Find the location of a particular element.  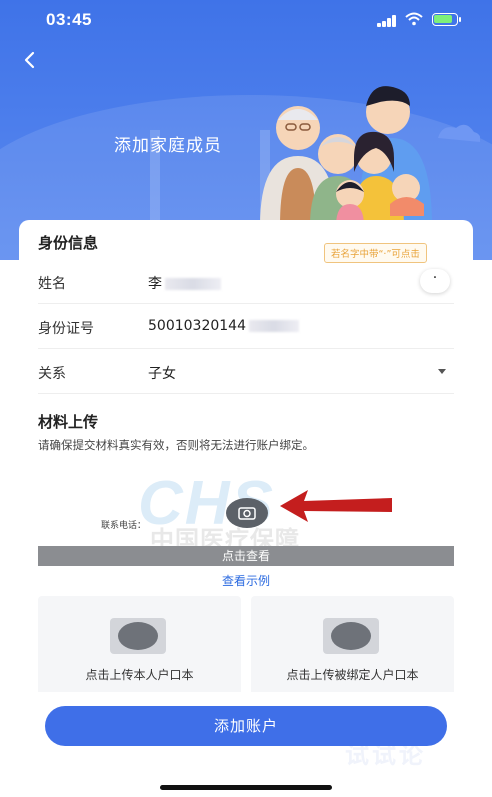

red-arrow-icon is located at coordinates (336, 506).